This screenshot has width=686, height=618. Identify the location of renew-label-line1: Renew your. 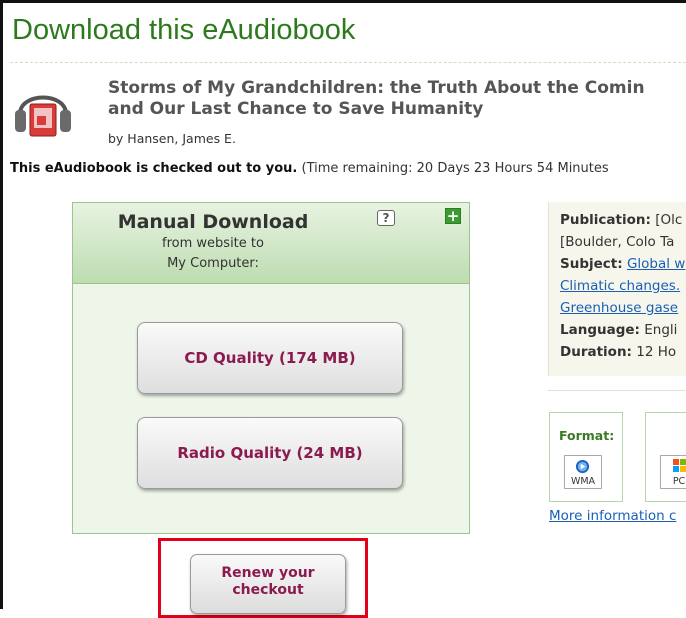
(268, 573).